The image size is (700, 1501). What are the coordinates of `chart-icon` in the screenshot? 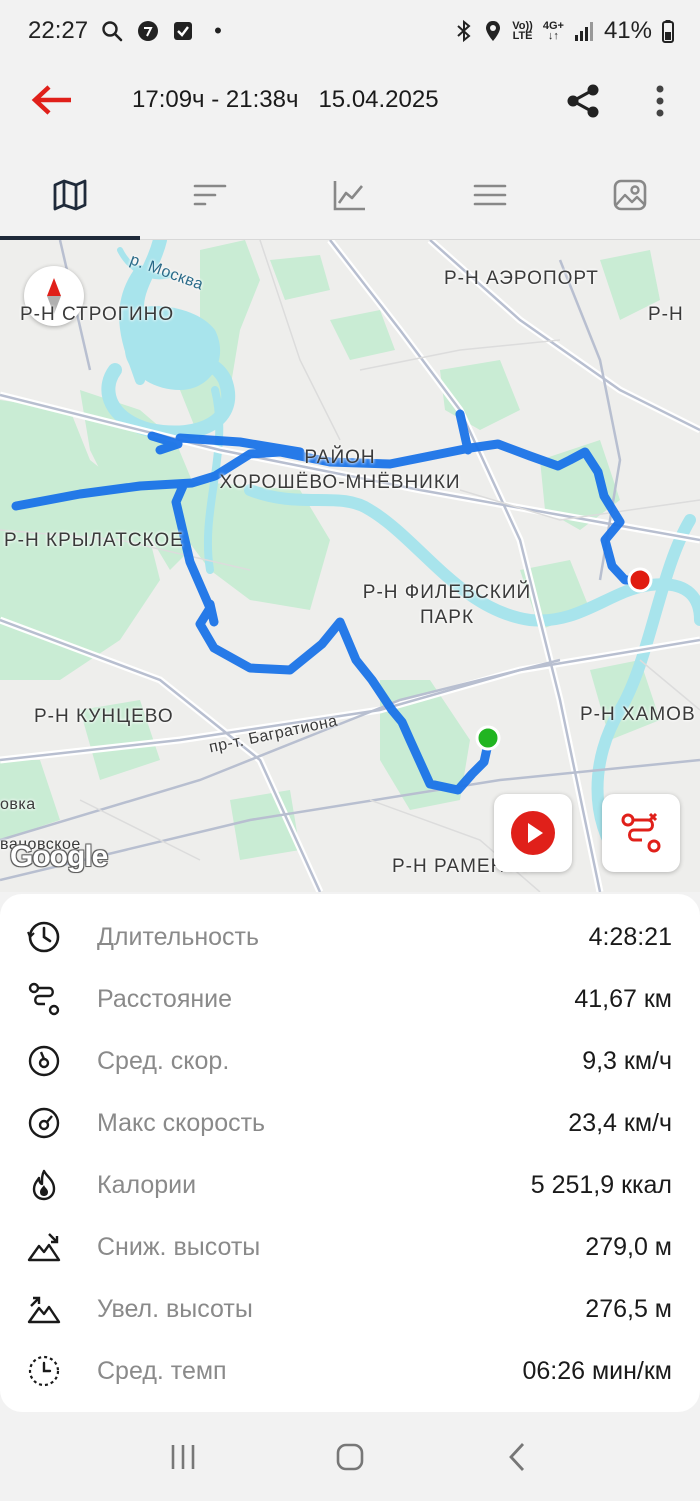 It's located at (349, 195).